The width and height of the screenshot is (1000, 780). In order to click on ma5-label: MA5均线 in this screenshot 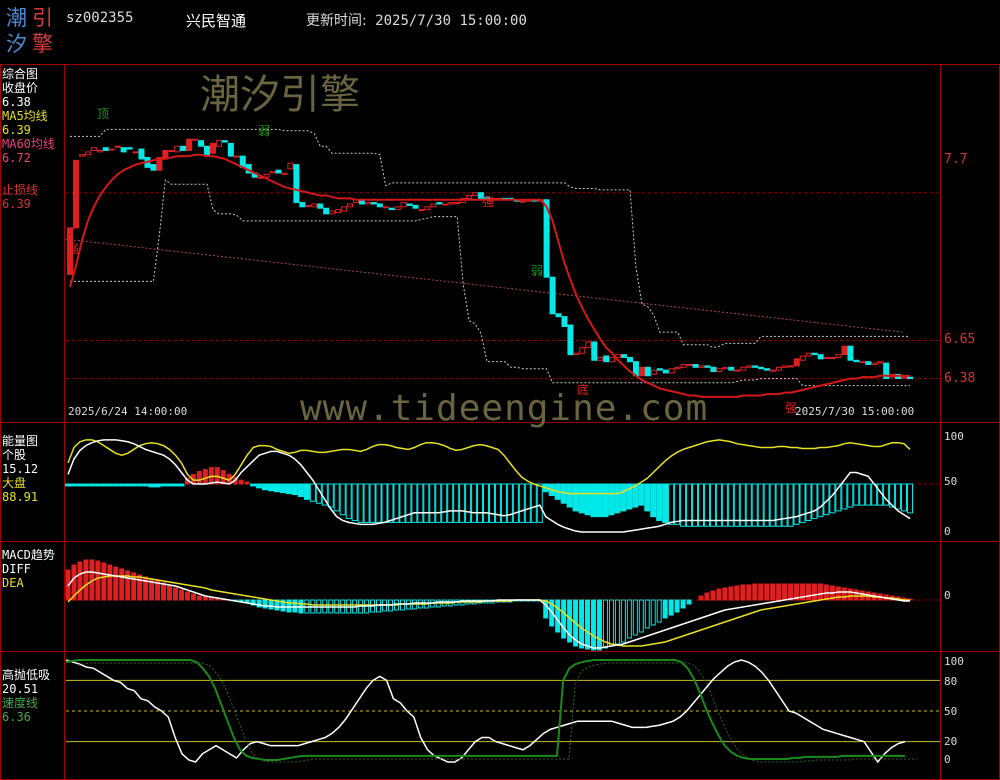, I will do `click(25, 116)`.